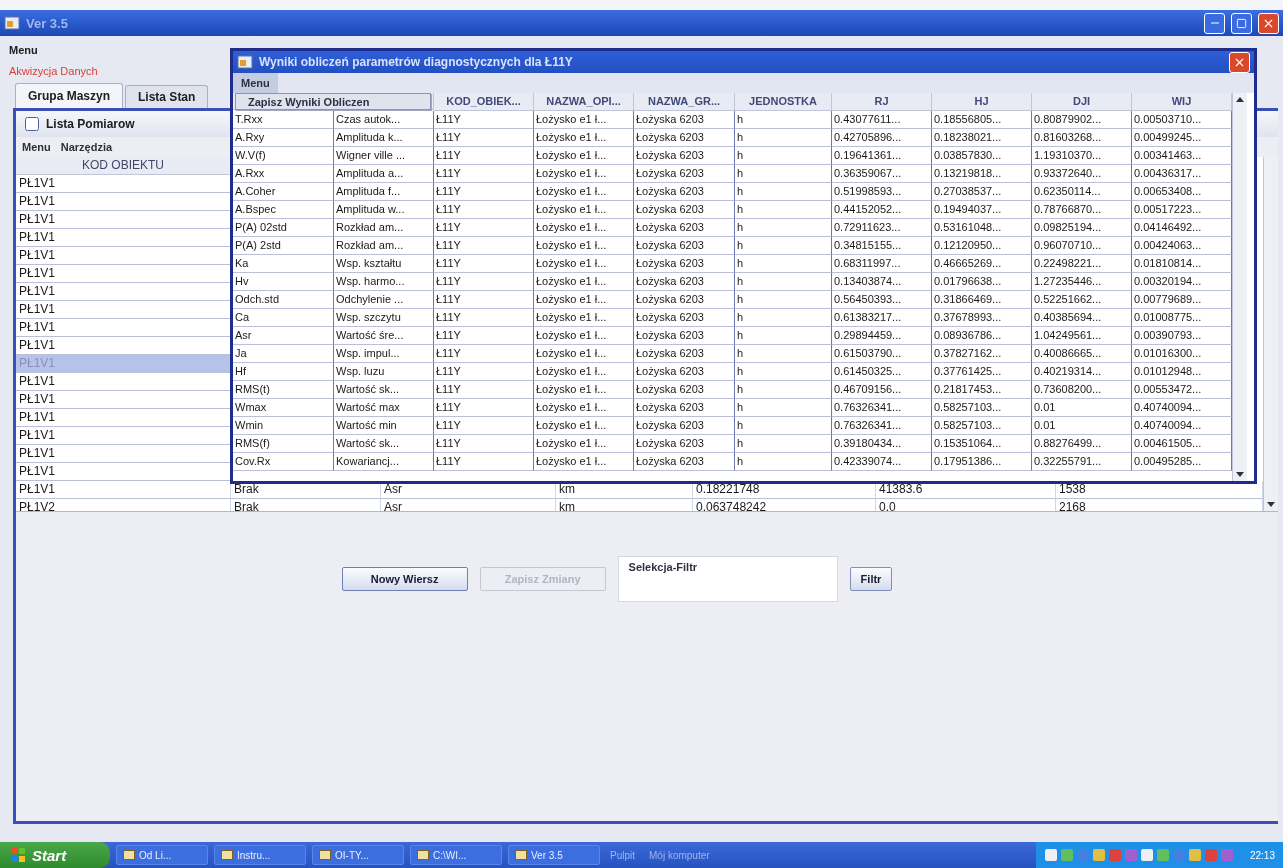 The height and width of the screenshot is (868, 1283). Describe the element at coordinates (404, 579) in the screenshot. I see `action-button: Nowy Wiersz` at that location.